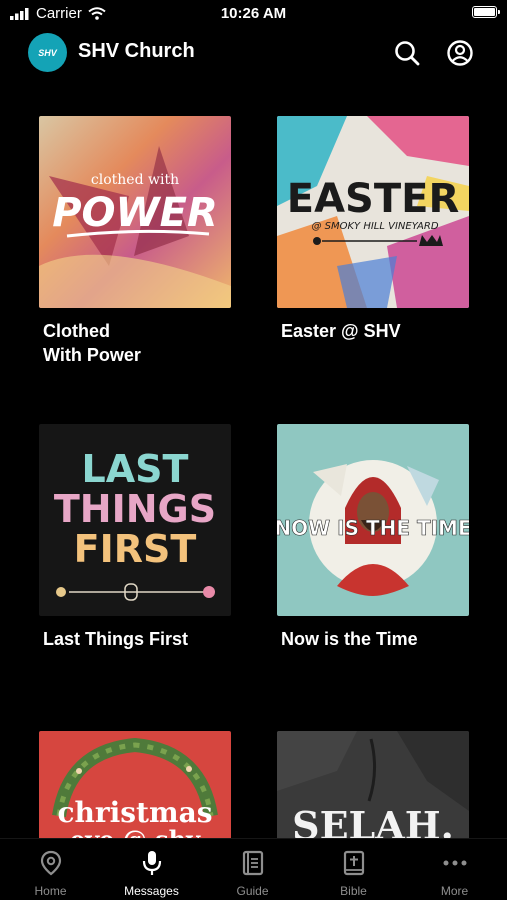 The height and width of the screenshot is (900, 507). I want to click on book-icon, so click(253, 863).